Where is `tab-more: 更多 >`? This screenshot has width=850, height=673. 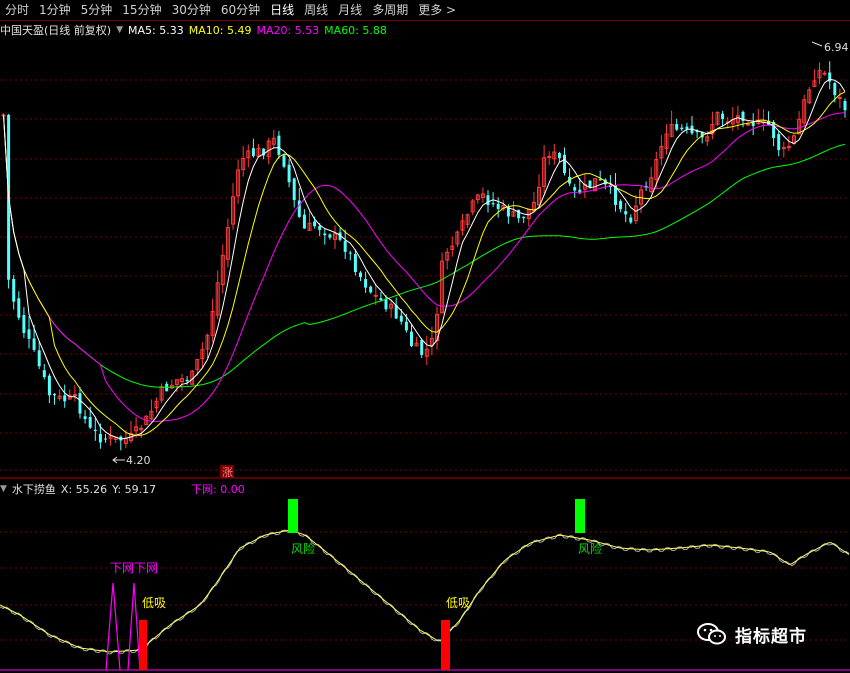 tab-more: 更多 > is located at coordinates (437, 10).